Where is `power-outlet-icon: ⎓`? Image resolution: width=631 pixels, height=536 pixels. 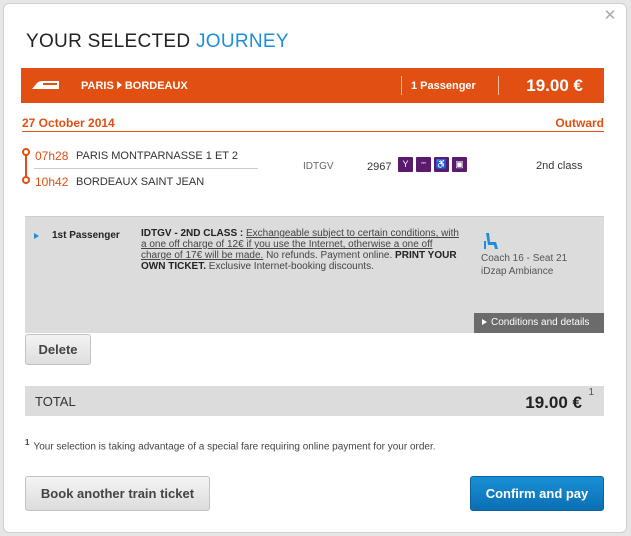
power-outlet-icon: ⎓ is located at coordinates (423, 164).